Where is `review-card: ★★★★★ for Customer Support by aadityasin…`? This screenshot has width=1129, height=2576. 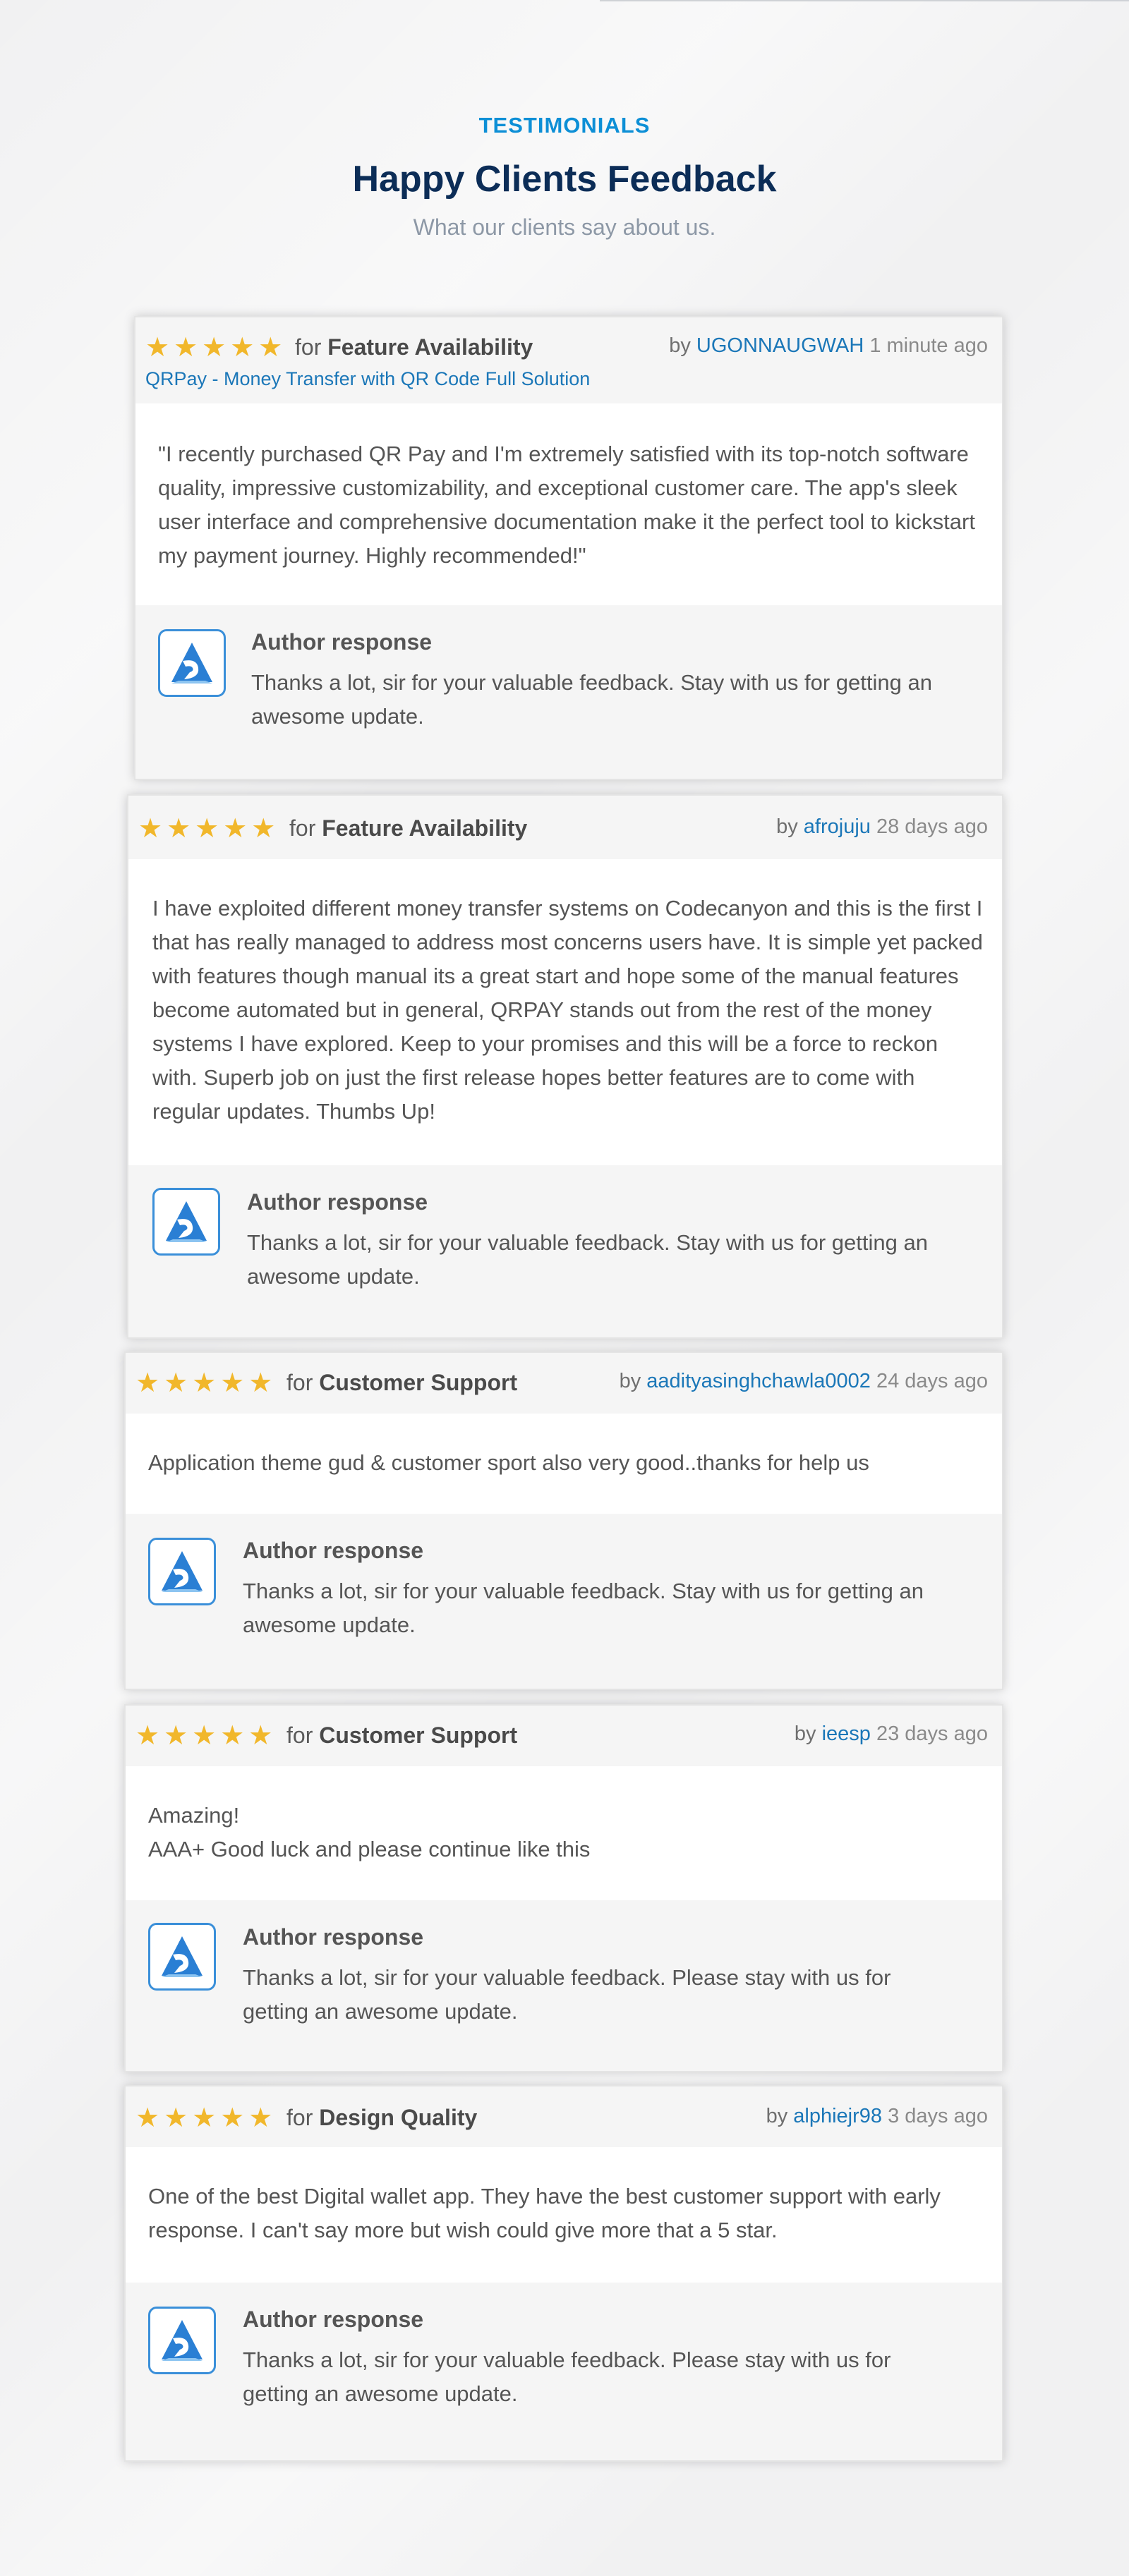 review-card: ★★★★★ for Customer Support by aadityasin… is located at coordinates (563, 1521).